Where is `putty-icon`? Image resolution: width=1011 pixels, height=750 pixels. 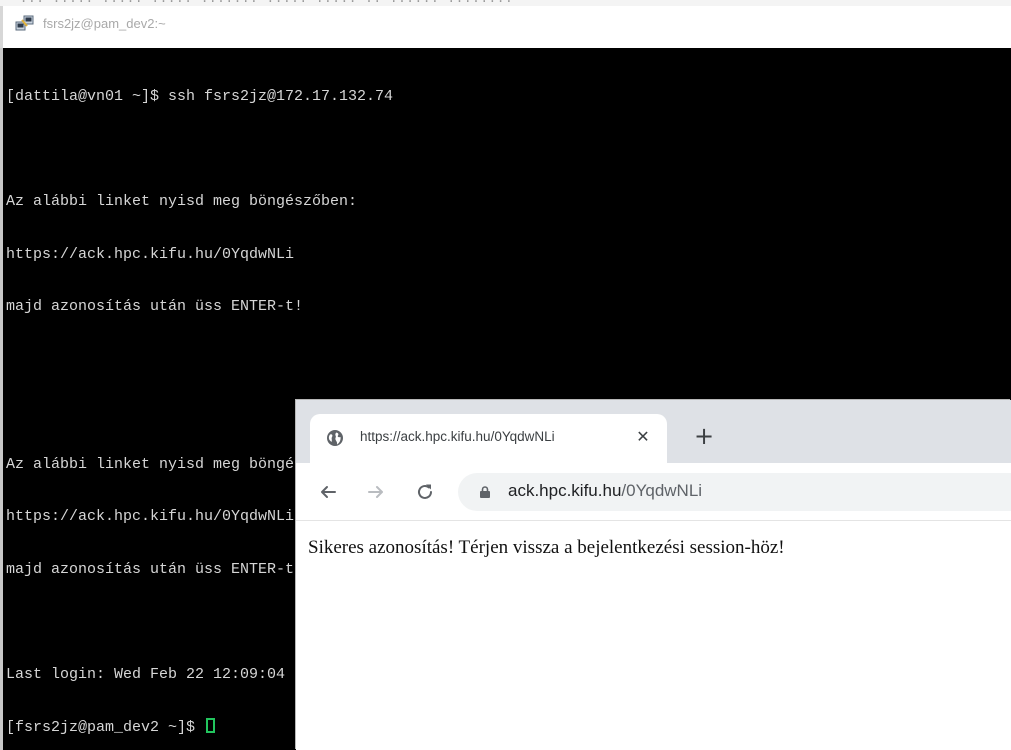
putty-icon is located at coordinates (24, 23).